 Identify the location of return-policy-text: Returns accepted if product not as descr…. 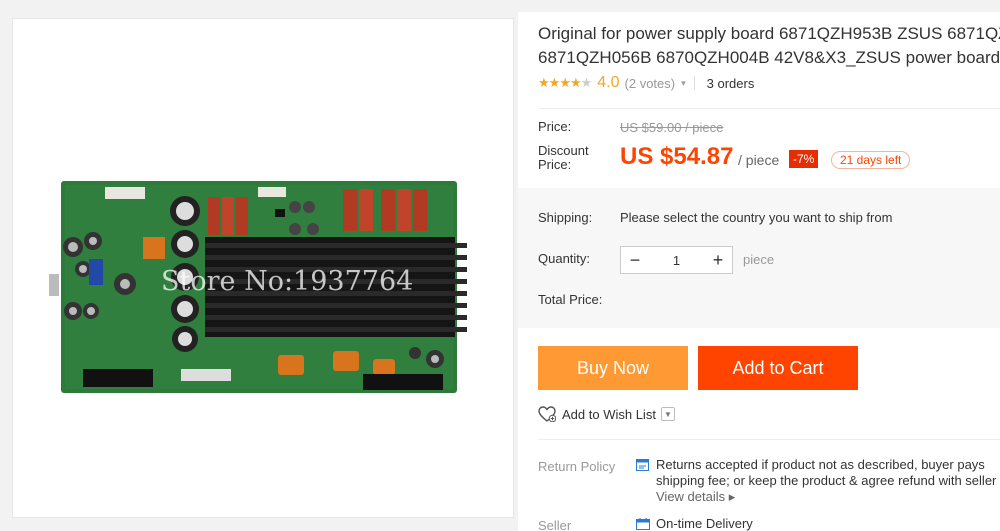
(828, 481).